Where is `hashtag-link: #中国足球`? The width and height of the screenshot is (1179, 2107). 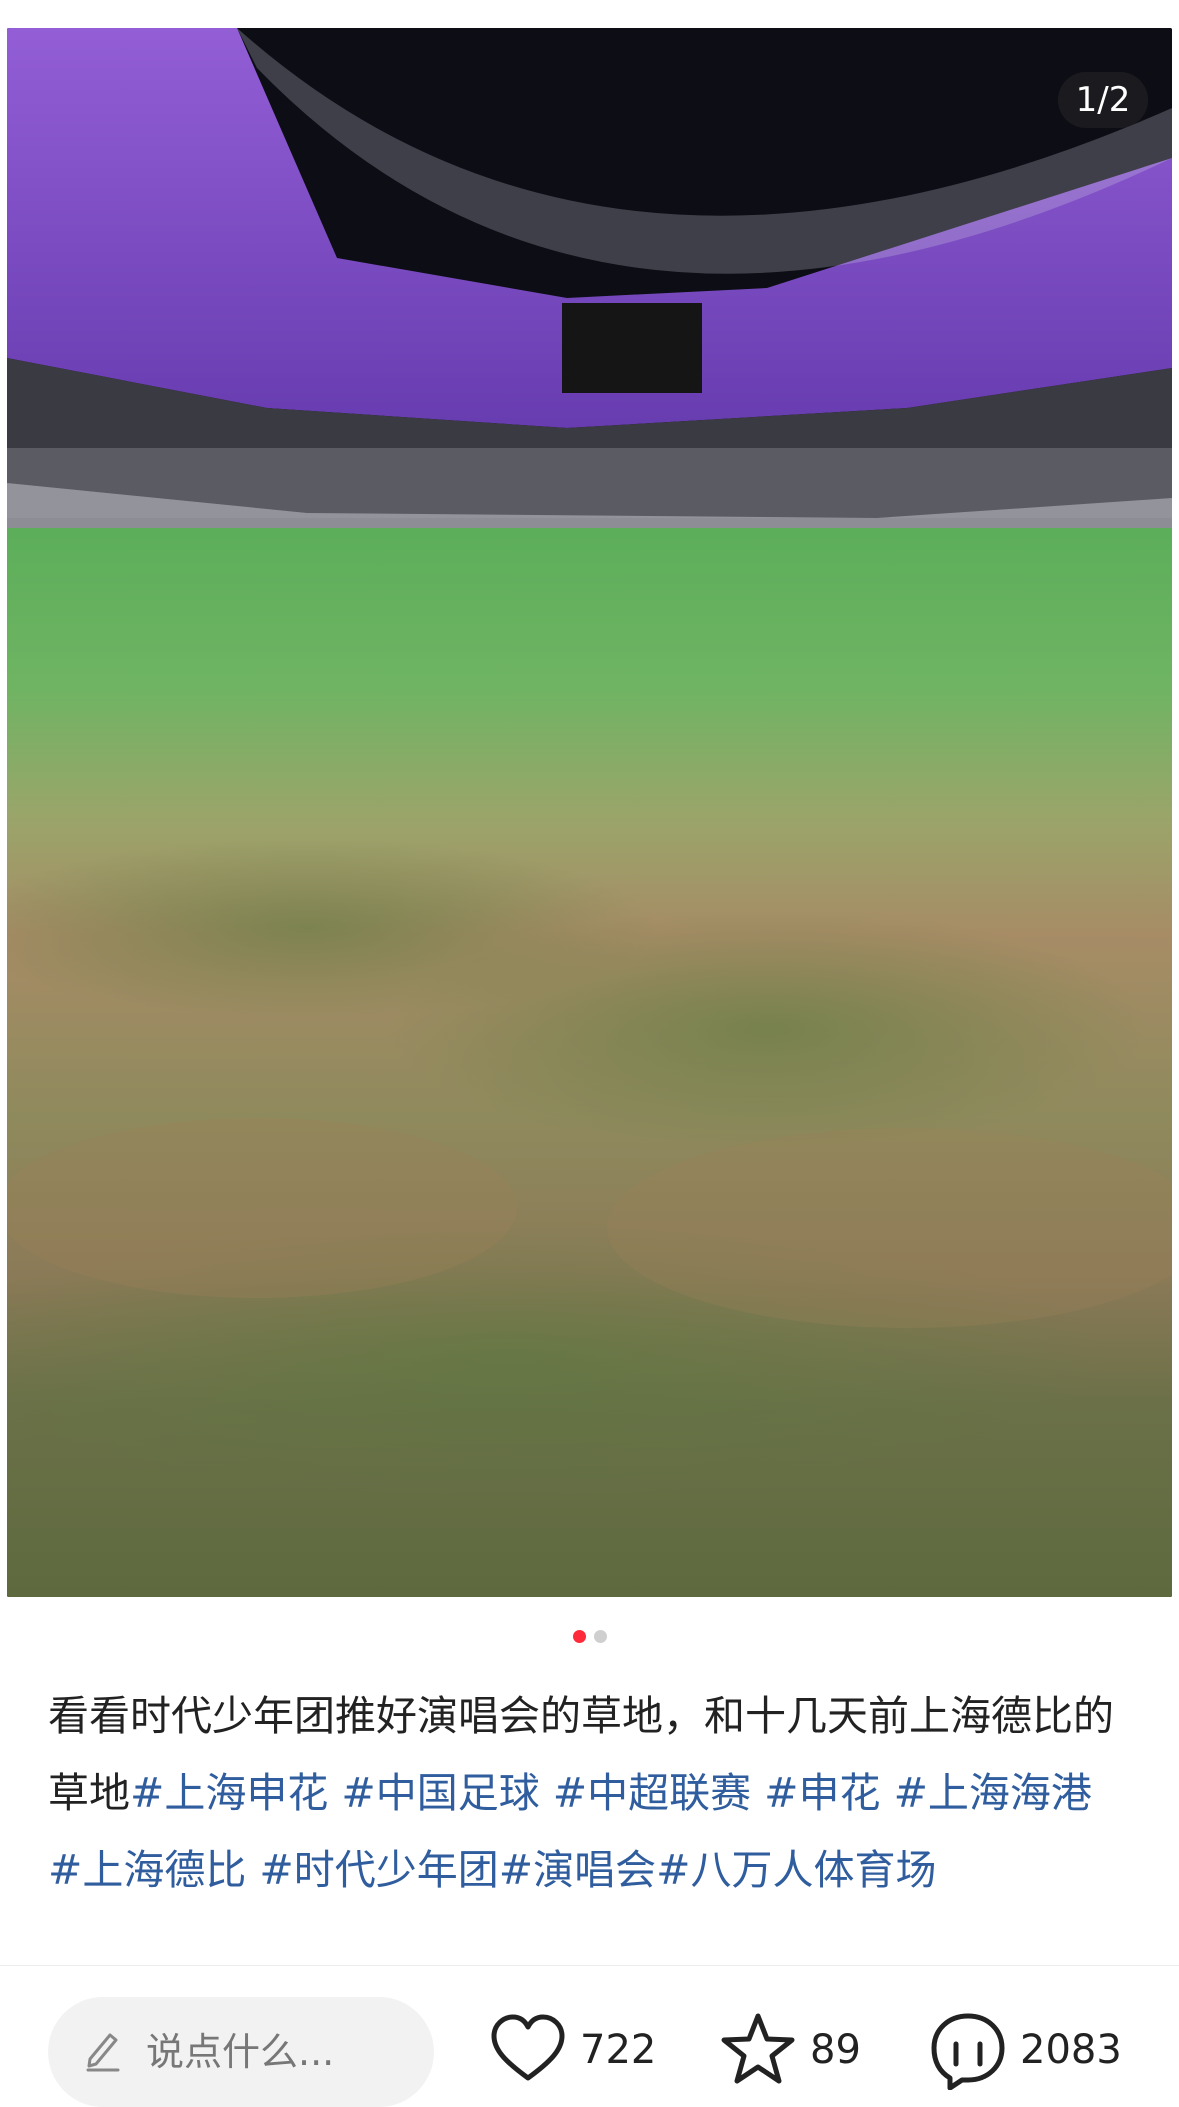
hashtag-link: #中国足球 is located at coordinates (446, 1793).